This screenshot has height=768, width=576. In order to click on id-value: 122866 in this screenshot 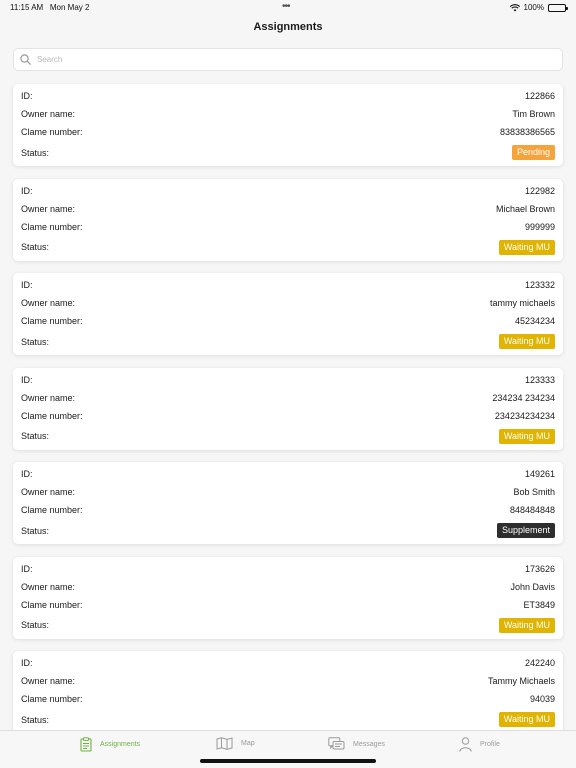, I will do `click(539, 96)`.